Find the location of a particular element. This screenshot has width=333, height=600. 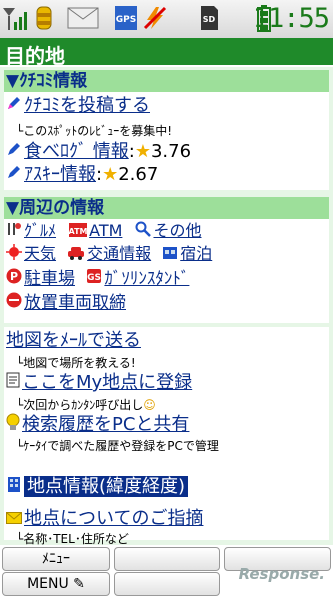

lighthouse-icon is located at coordinates (44, 18).